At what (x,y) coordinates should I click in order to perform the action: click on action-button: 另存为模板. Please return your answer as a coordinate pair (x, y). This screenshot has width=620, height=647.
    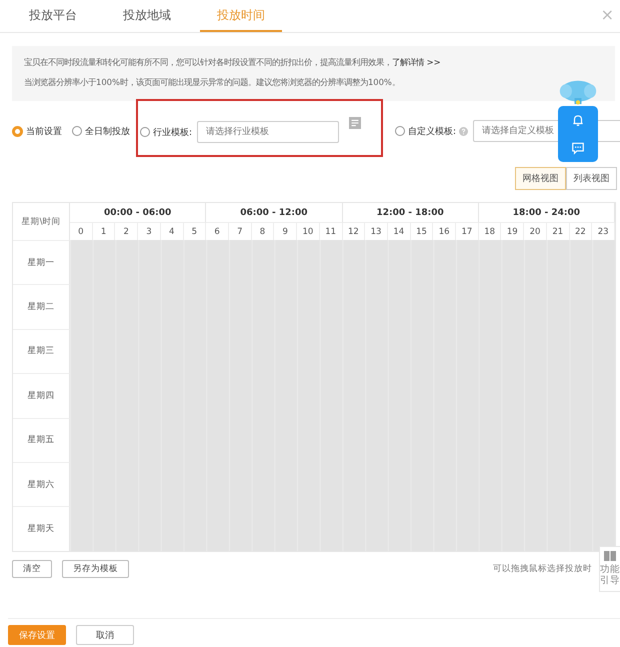
    Looking at the image, I should click on (95, 569).